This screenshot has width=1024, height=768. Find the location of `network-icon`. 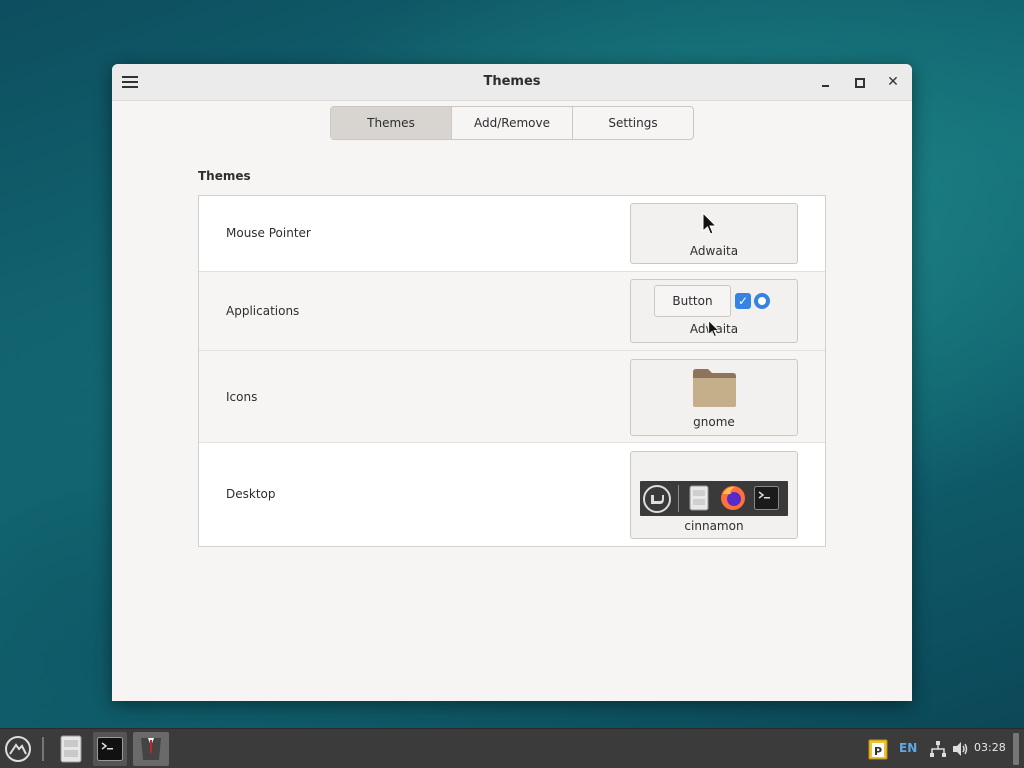

network-icon is located at coordinates (938, 749).